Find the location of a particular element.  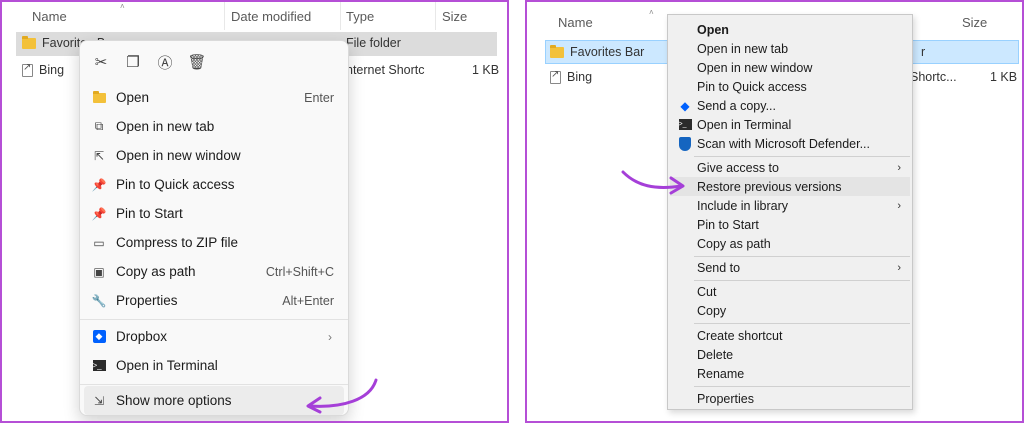

classic-item-copy-as-path: Copy as path is located at coordinates (790, 243).